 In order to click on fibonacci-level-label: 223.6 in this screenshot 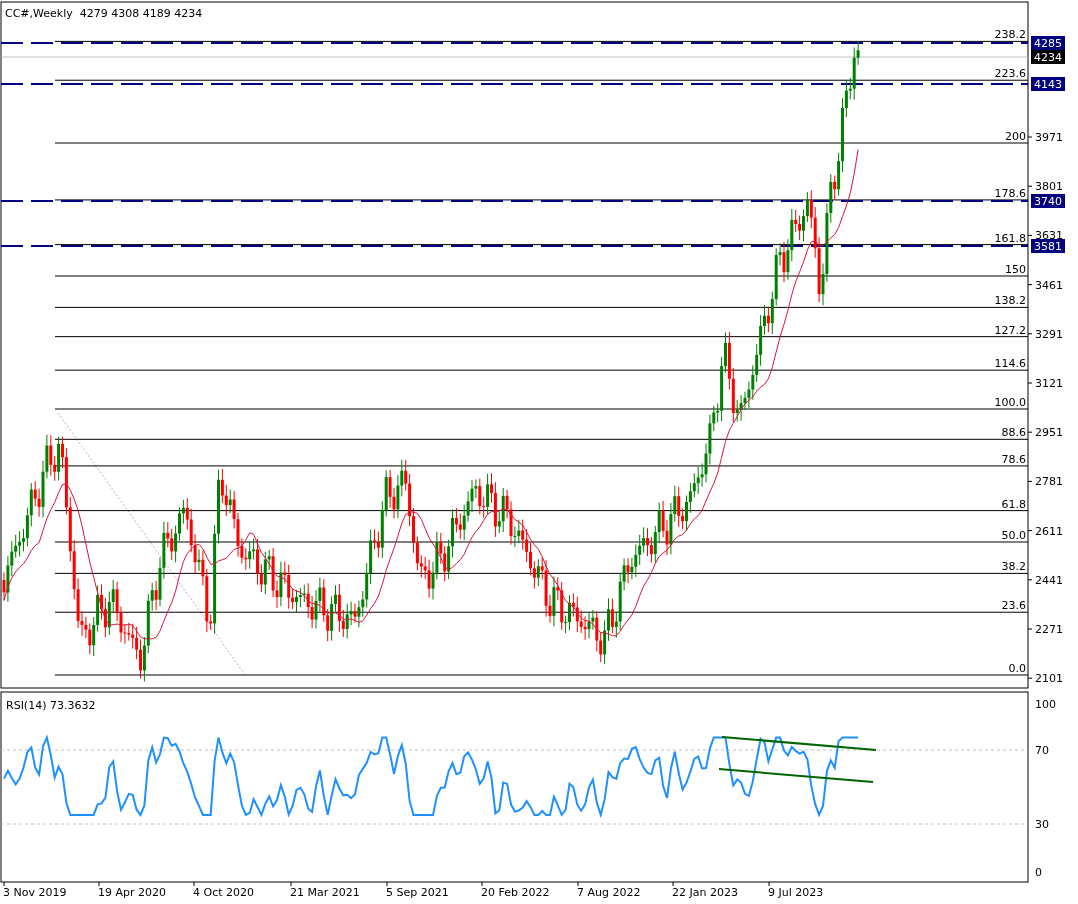, I will do `click(1010, 74)`.